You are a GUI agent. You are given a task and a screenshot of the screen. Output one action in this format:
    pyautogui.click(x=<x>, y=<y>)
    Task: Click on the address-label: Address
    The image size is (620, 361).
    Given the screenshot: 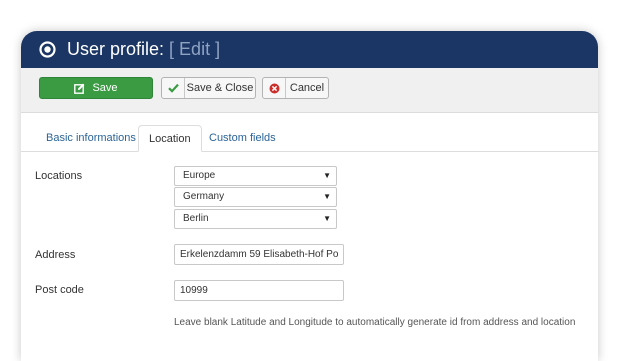 What is the action you would take?
    pyautogui.click(x=55, y=255)
    